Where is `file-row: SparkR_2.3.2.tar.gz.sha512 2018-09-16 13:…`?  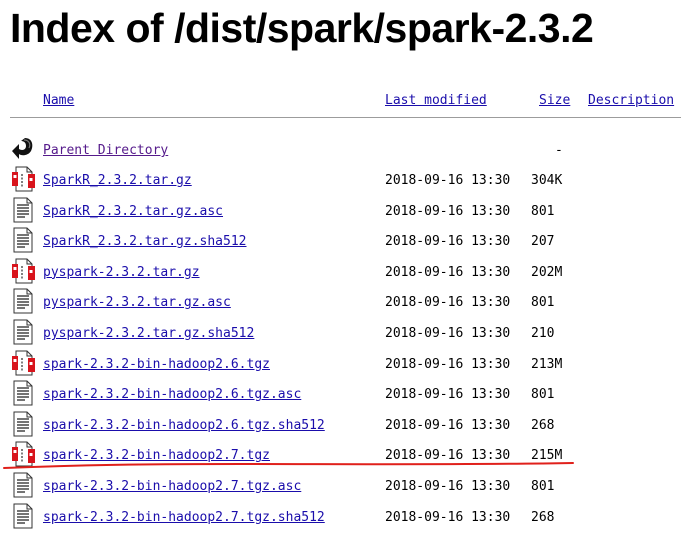
file-row: SparkR_2.3.2.tar.gz.sha512 2018-09-16 13:… is located at coordinates (340, 242).